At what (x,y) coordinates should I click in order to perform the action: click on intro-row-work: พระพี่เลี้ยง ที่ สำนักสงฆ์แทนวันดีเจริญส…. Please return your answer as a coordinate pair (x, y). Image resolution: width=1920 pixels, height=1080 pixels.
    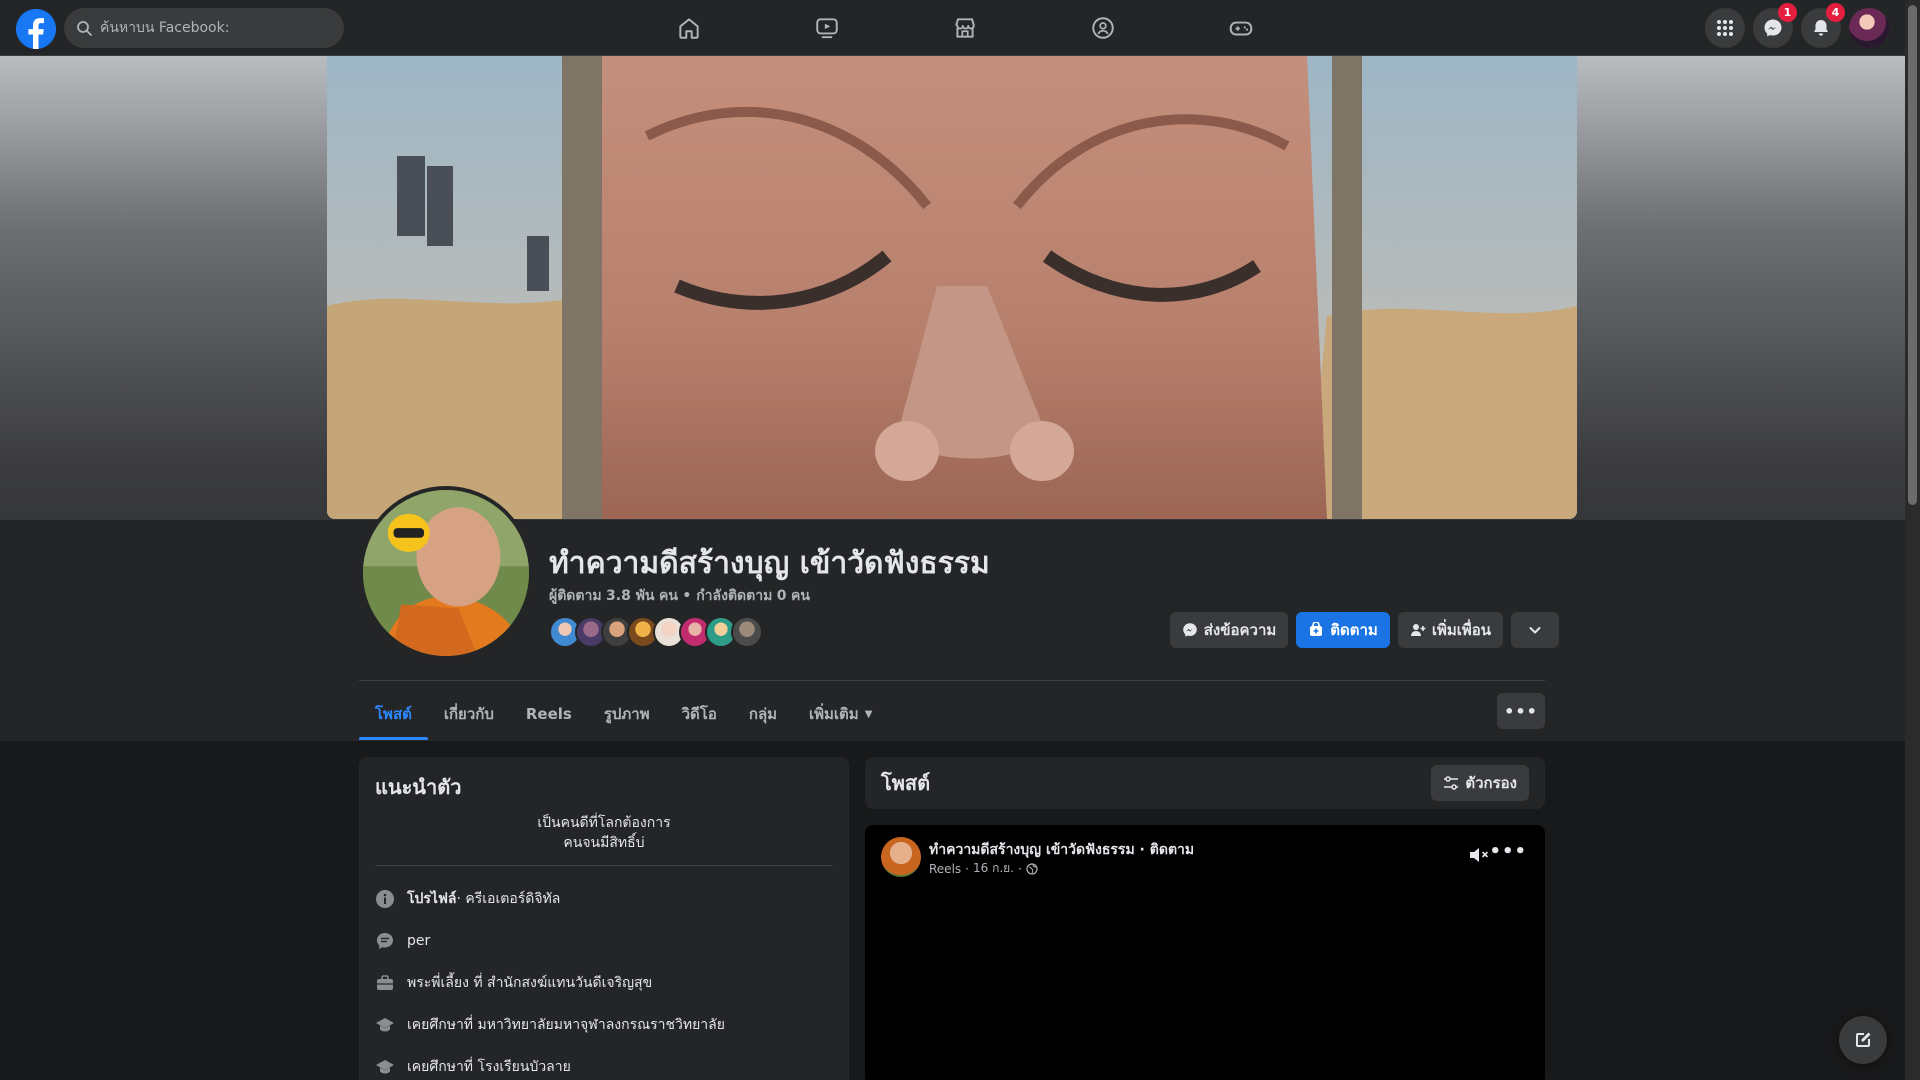
    Looking at the image, I should click on (604, 983).